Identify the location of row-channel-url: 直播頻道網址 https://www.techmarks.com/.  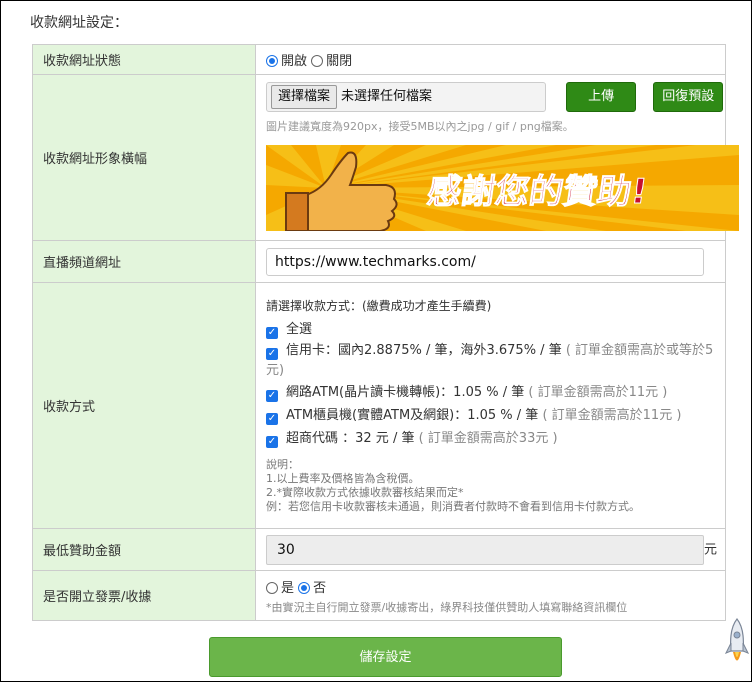
(379, 261).